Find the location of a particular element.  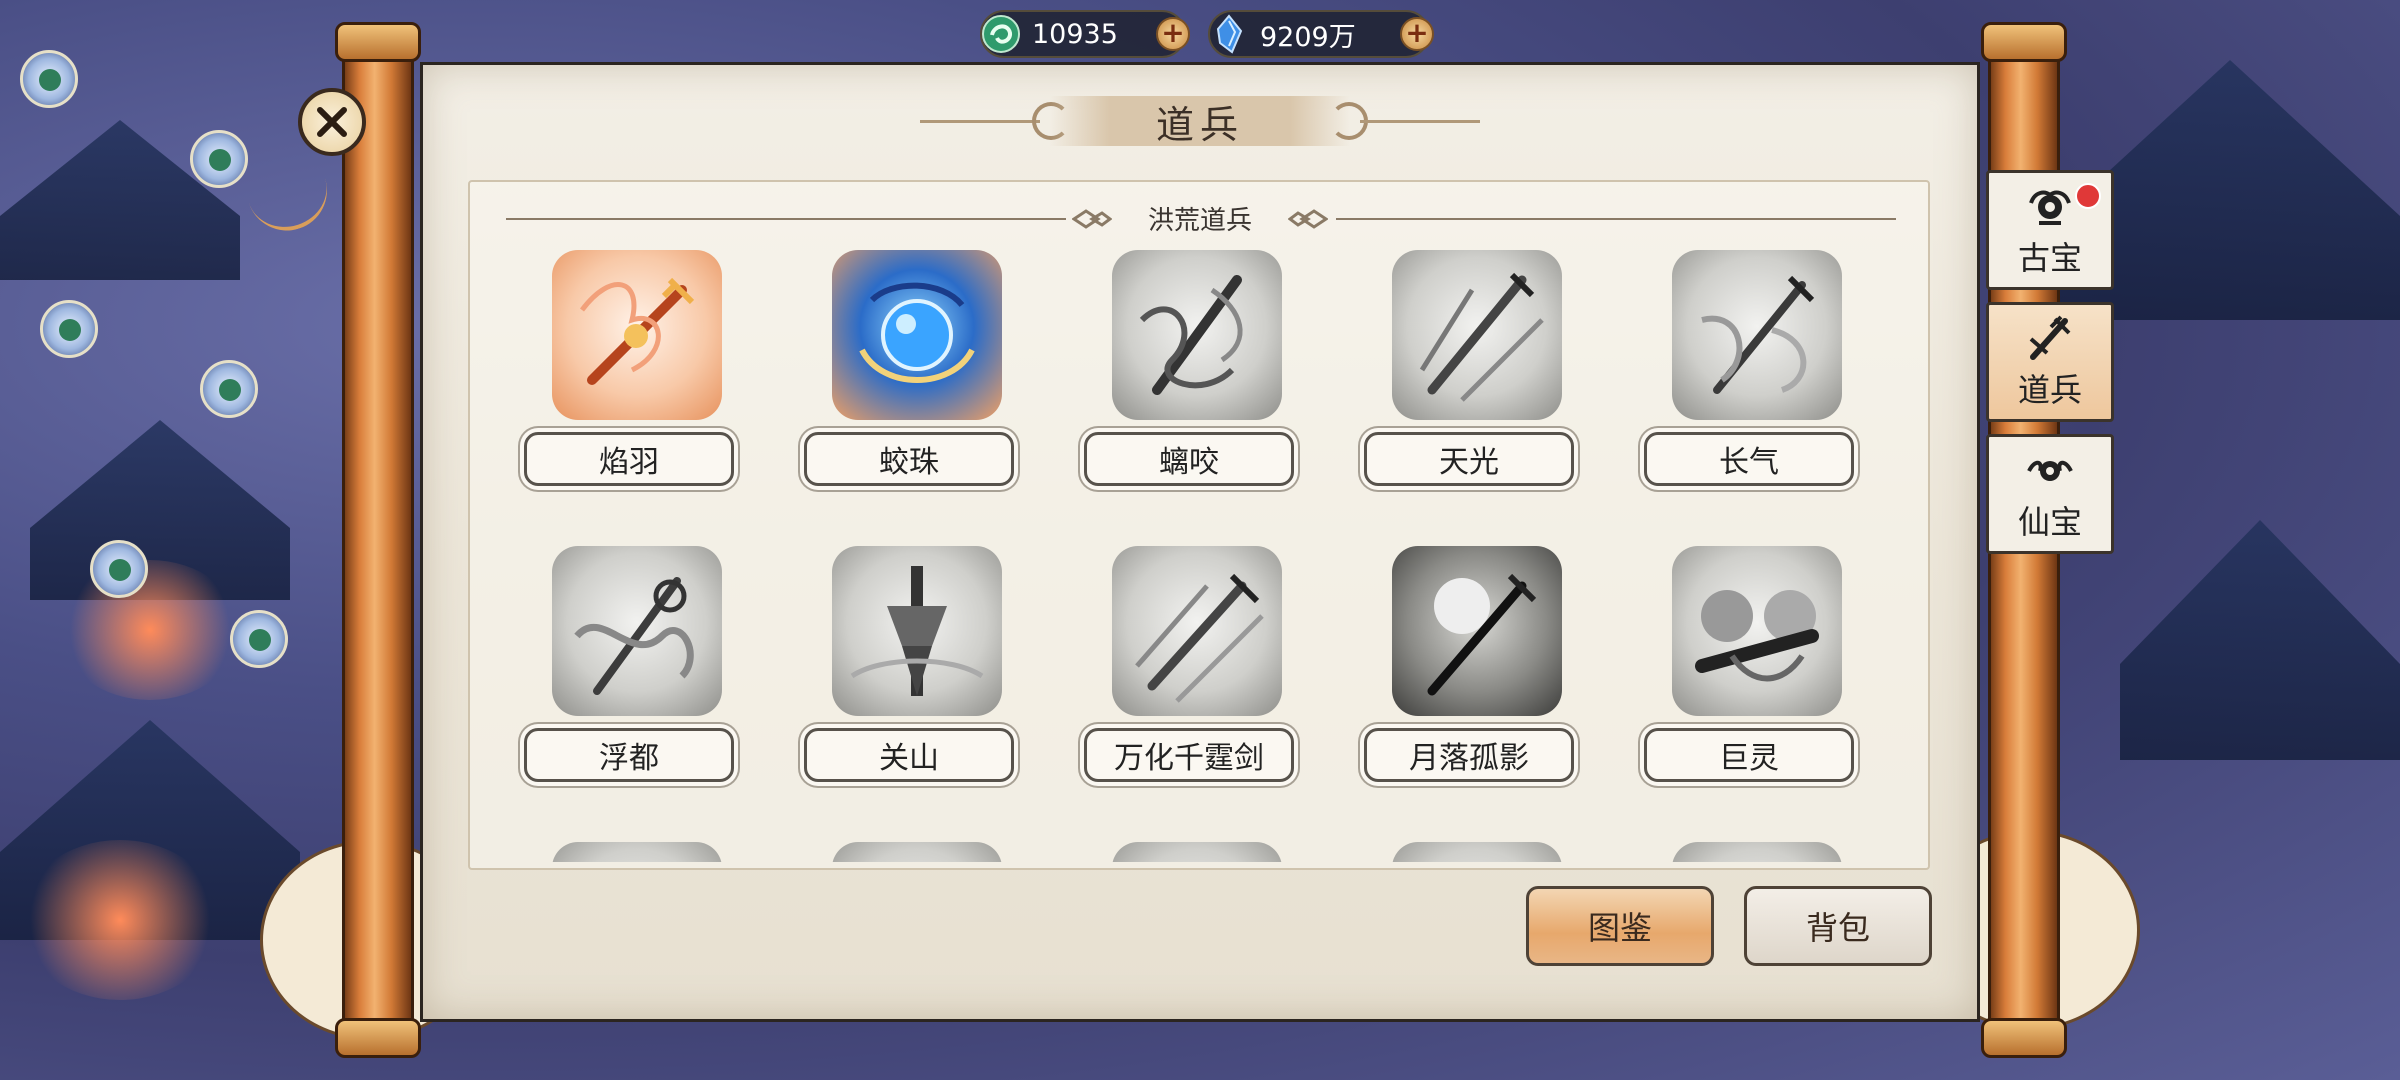

tab-weapon: 道兵 is located at coordinates (2050, 362).